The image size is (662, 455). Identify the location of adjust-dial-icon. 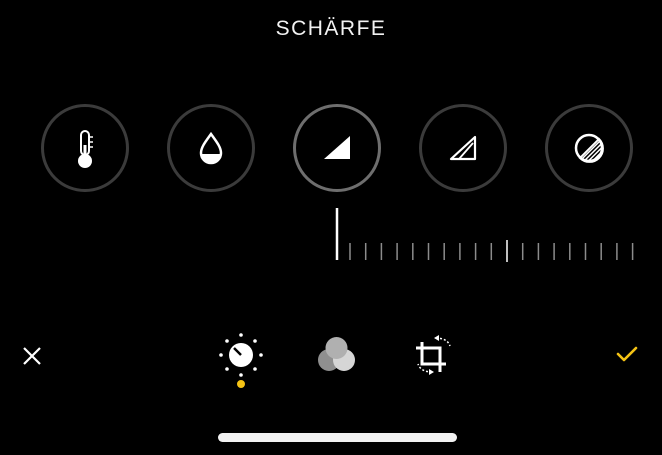
(241, 355).